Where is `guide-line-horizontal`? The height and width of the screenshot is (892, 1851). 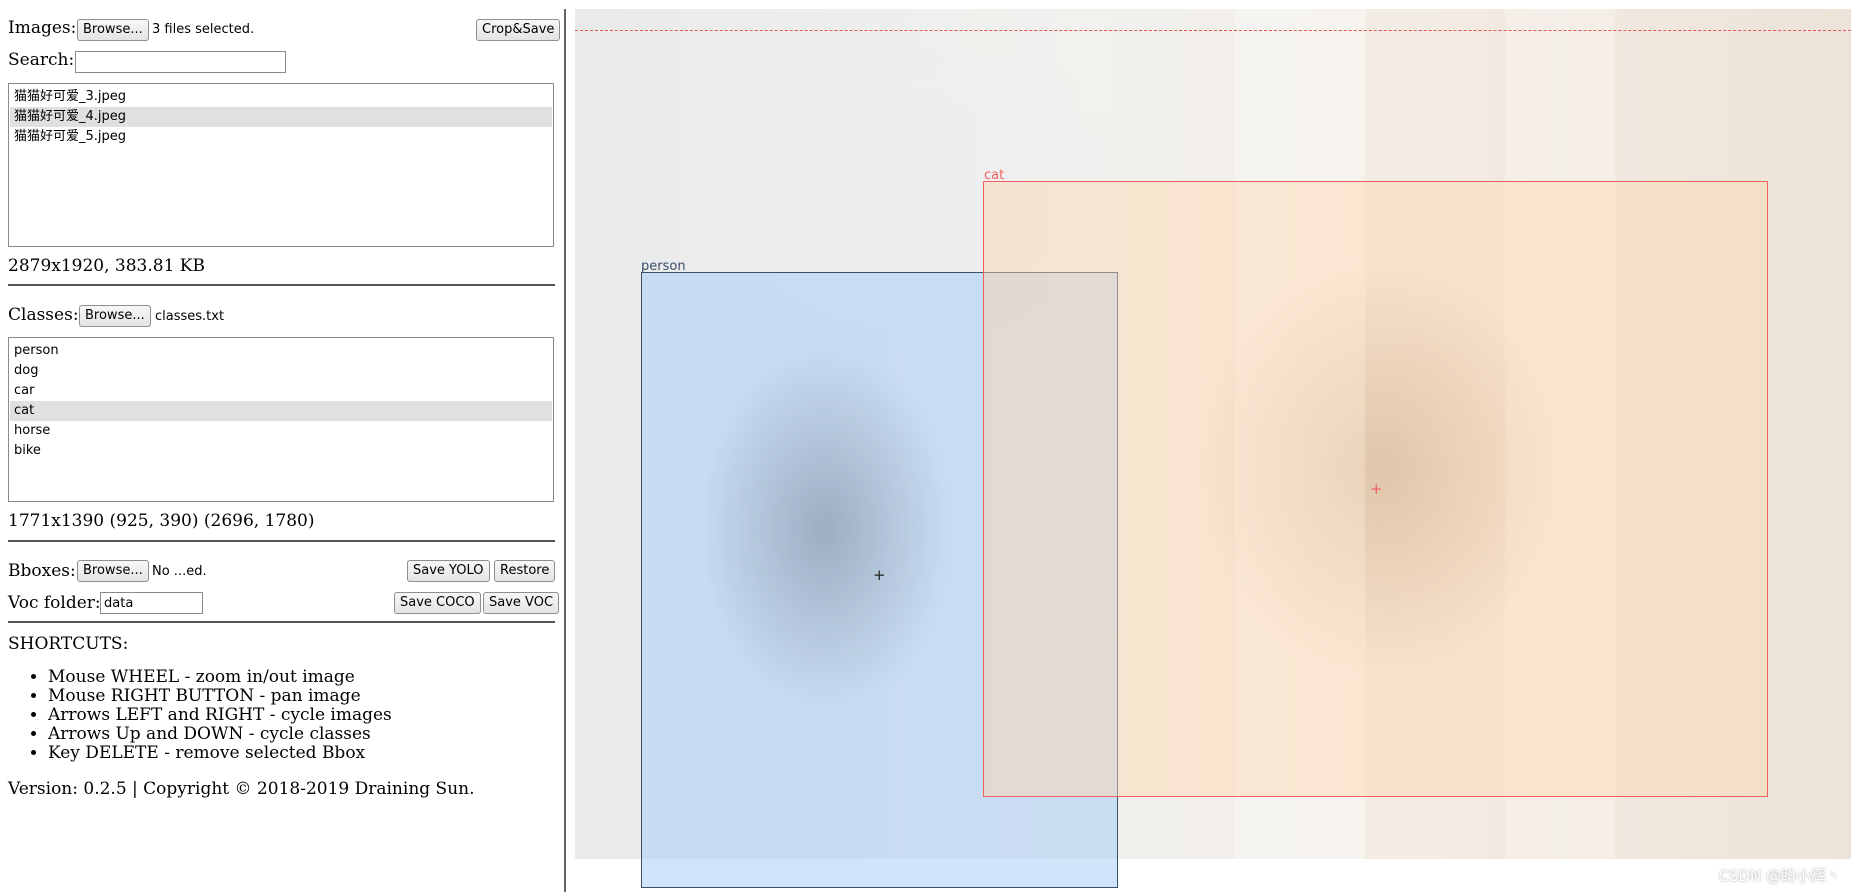 guide-line-horizontal is located at coordinates (1213, 30).